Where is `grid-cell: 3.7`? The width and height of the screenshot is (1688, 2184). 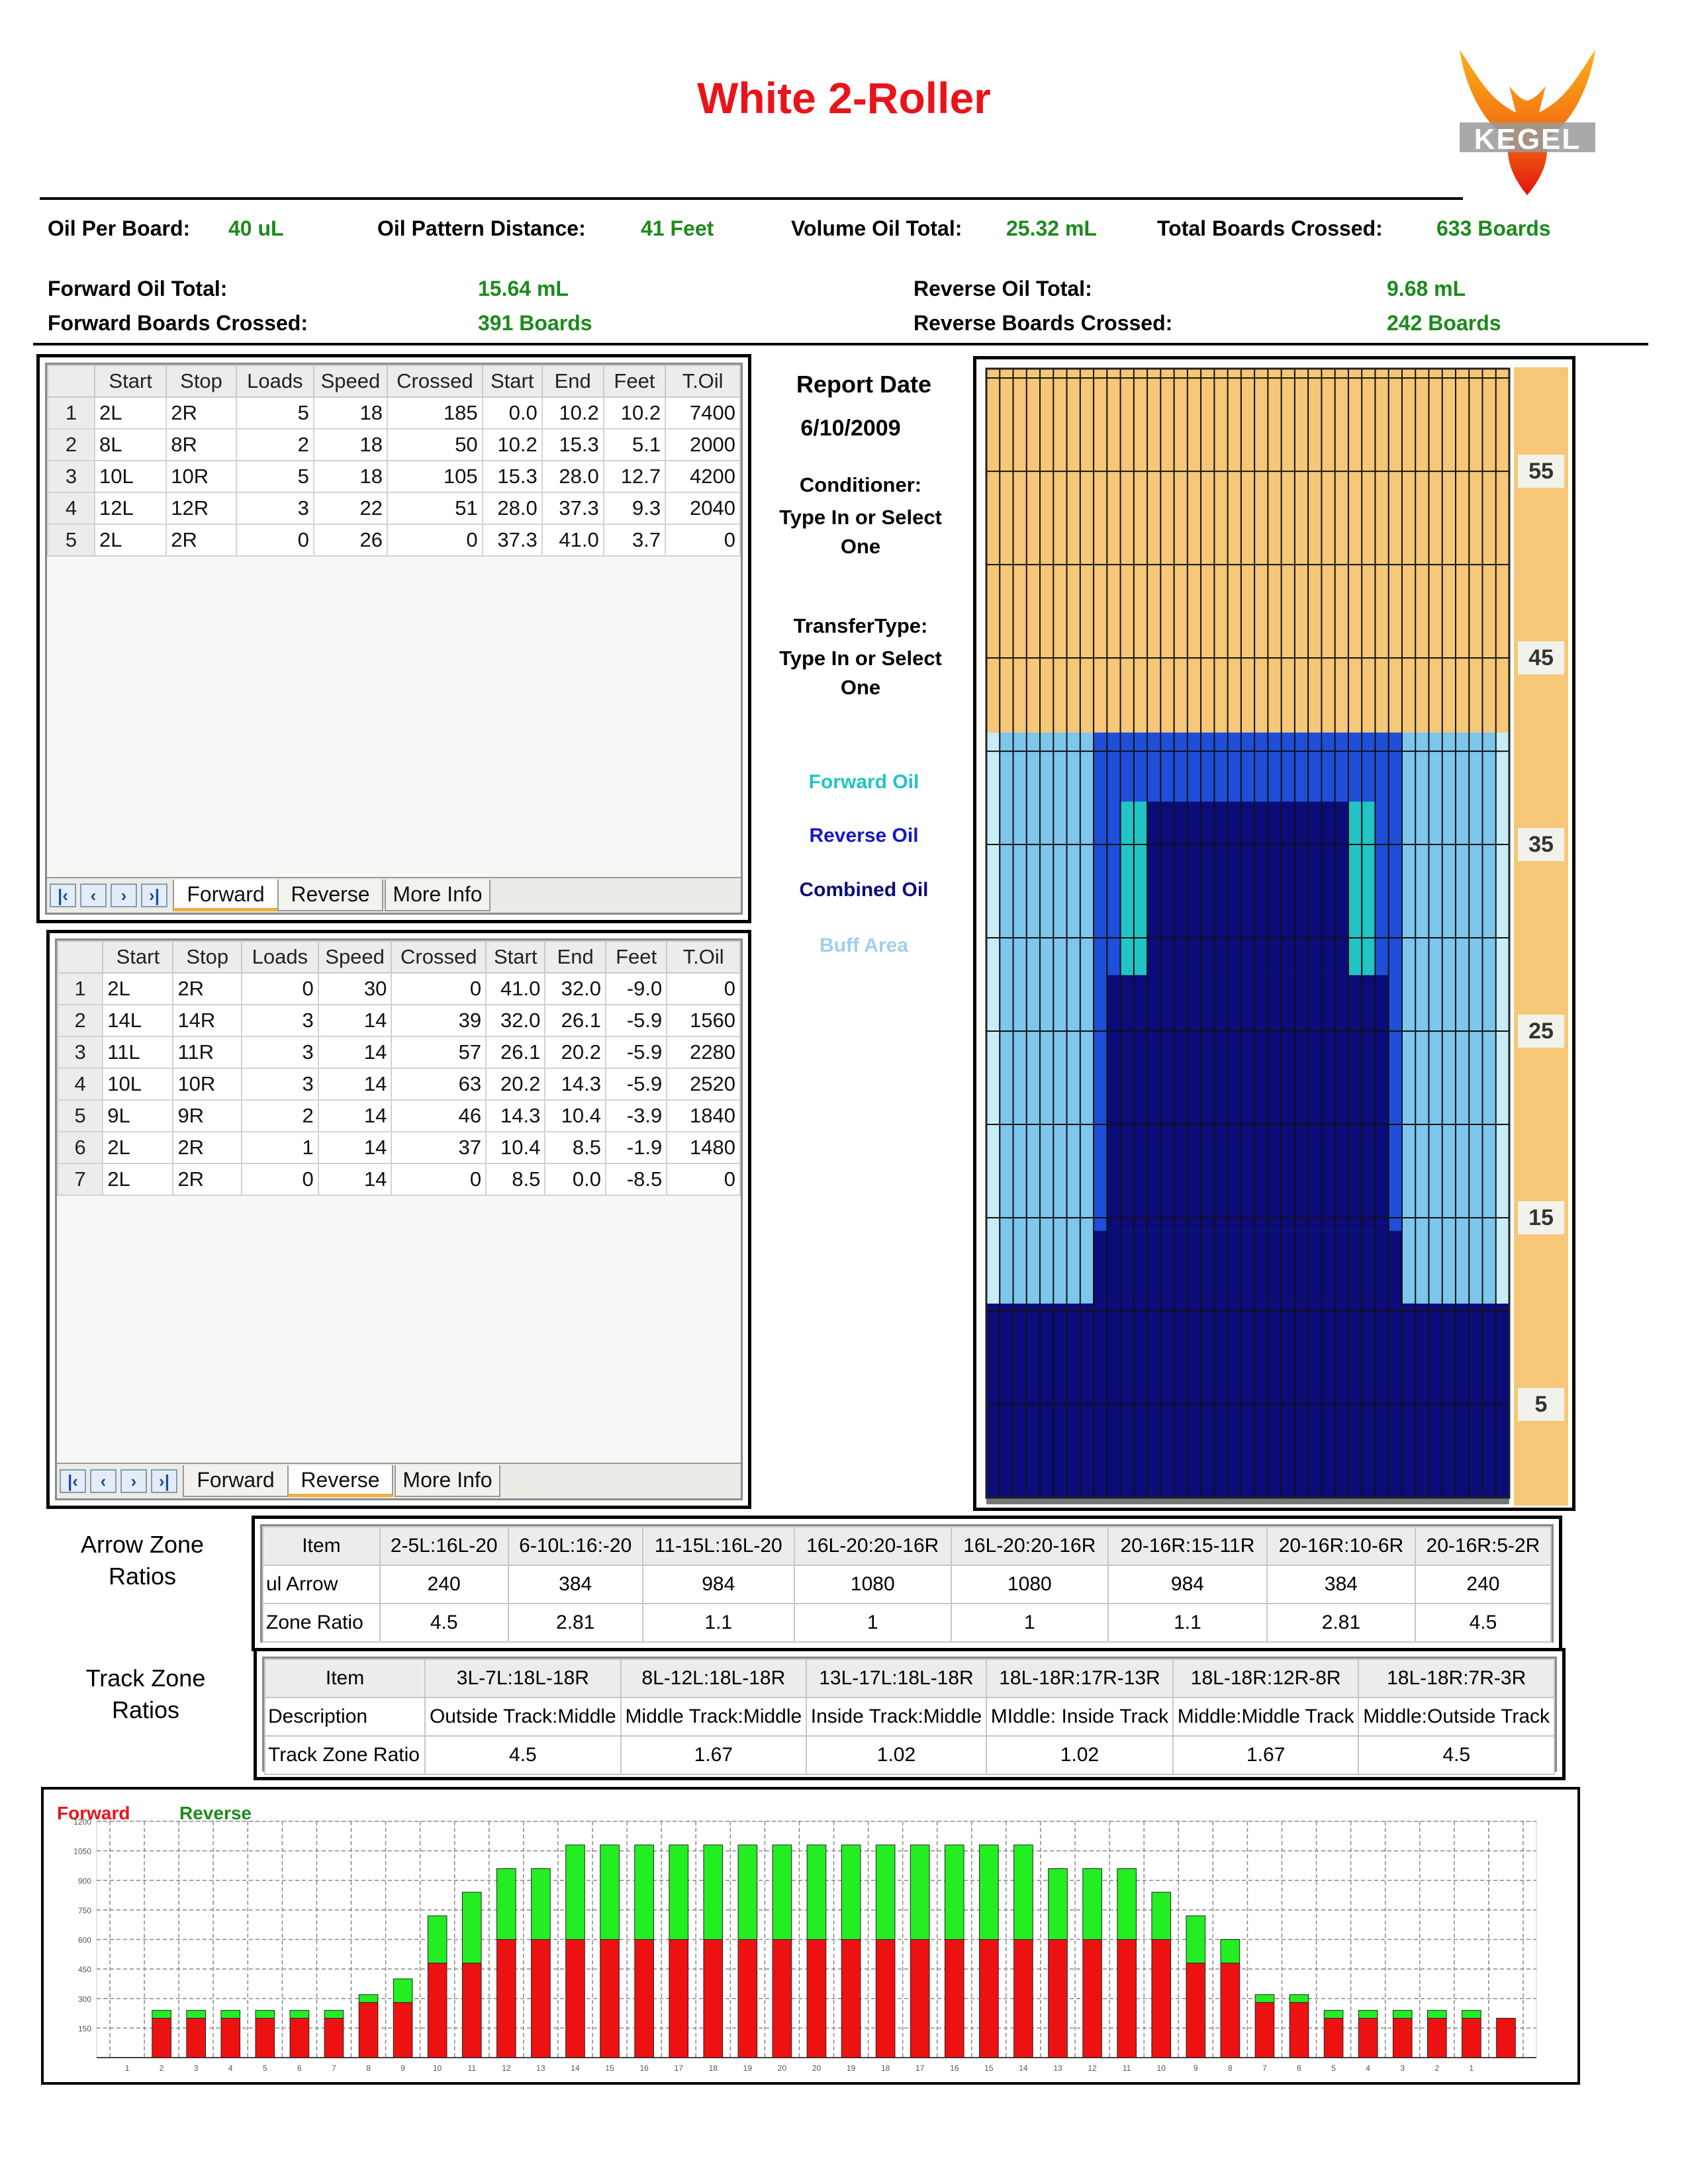 grid-cell: 3.7 is located at coordinates (634, 540).